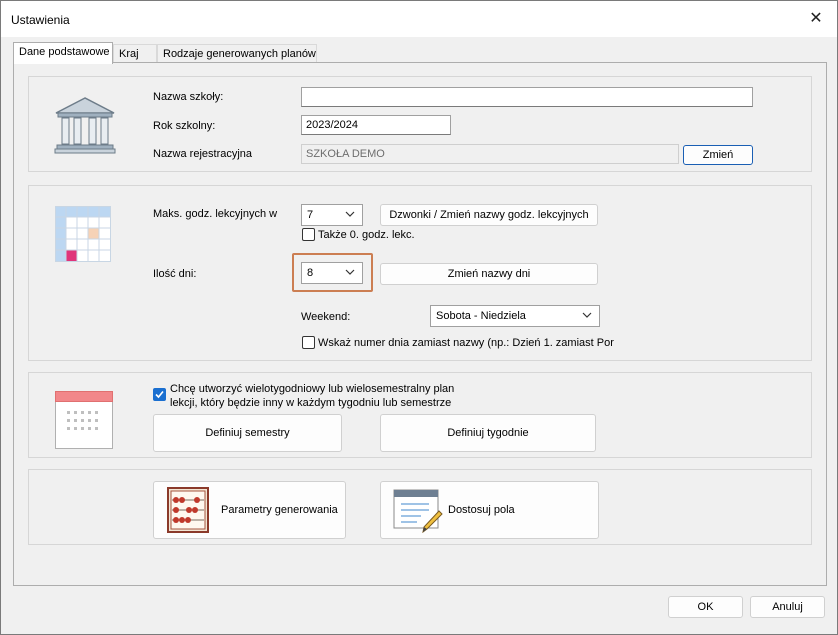 Image resolution: width=838 pixels, height=635 pixels. What do you see at coordinates (490, 154) in the screenshot?
I see `registration-name-input: SZKOŁA DEMO` at bounding box center [490, 154].